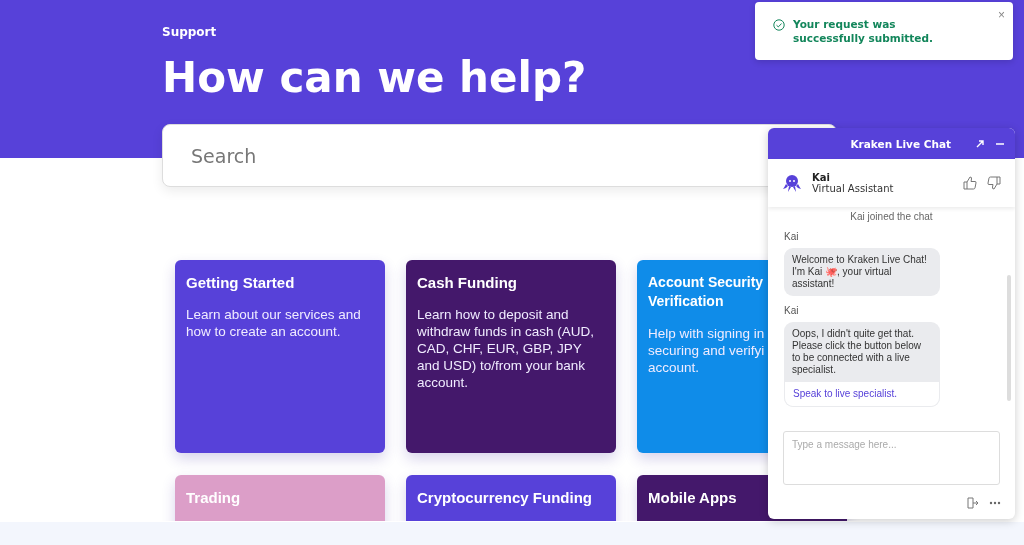 The image size is (1024, 545). Describe the element at coordinates (862, 394) in the screenshot. I see `specialist-link: Speak to live specialist.` at that location.